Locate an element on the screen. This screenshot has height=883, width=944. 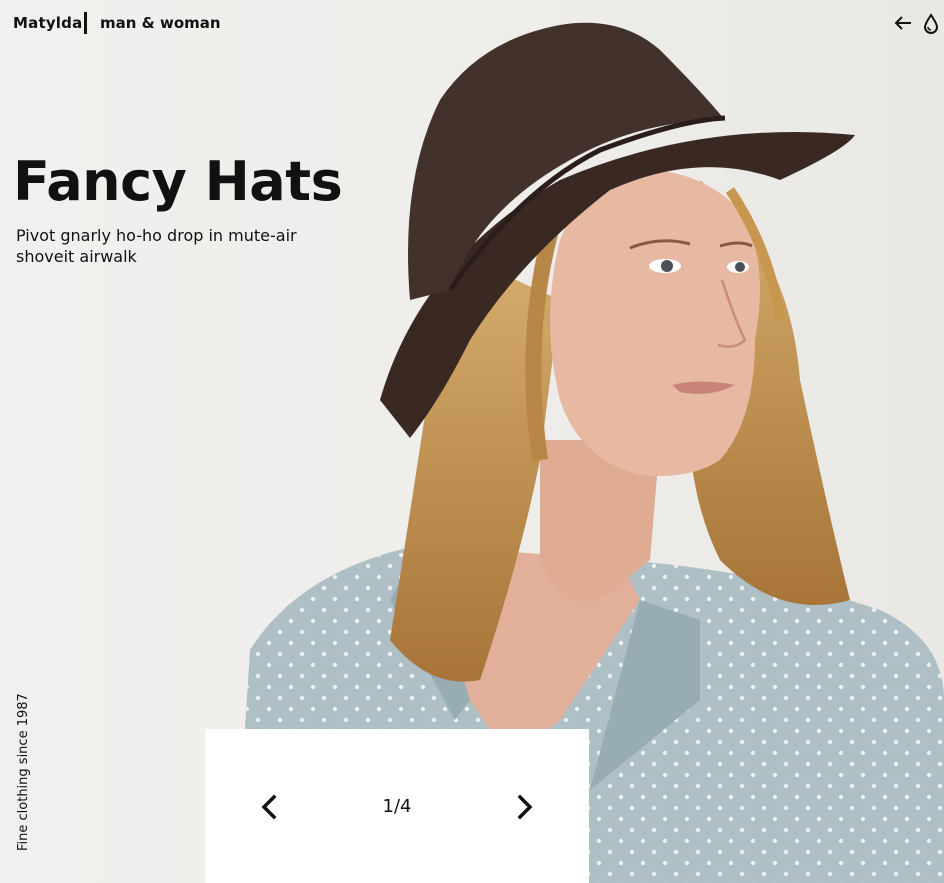
slide-pager: 1/4 is located at coordinates (397, 806).